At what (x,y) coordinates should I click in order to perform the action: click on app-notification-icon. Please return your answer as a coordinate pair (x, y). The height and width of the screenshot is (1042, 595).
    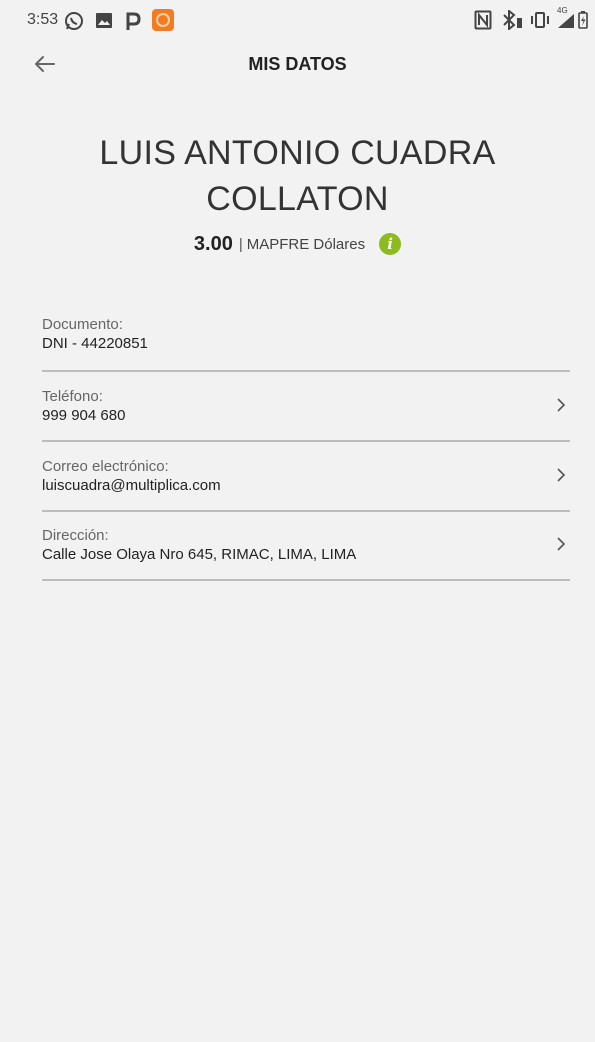
    Looking at the image, I should click on (163, 20).